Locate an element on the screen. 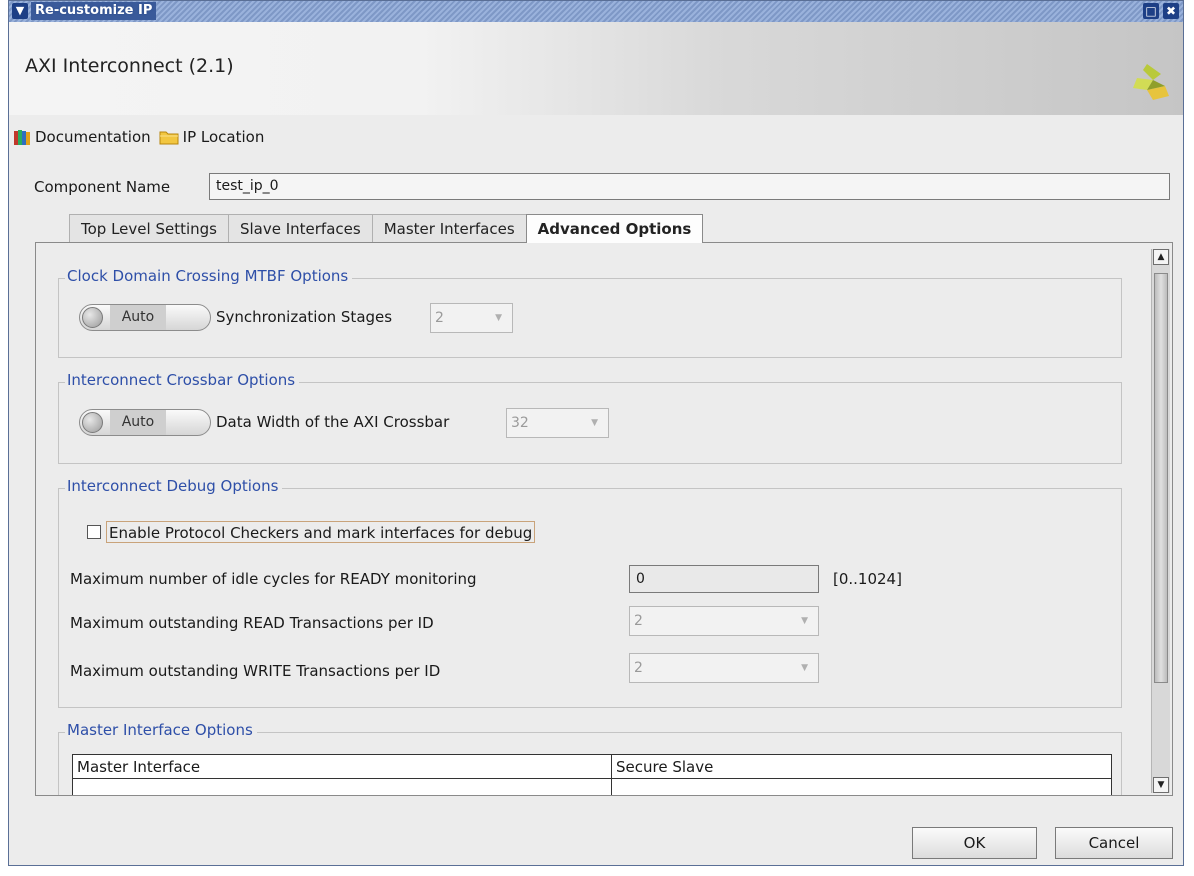 This screenshot has width=1194, height=876. scroll-up-icon: ▲ is located at coordinates (1161, 257).